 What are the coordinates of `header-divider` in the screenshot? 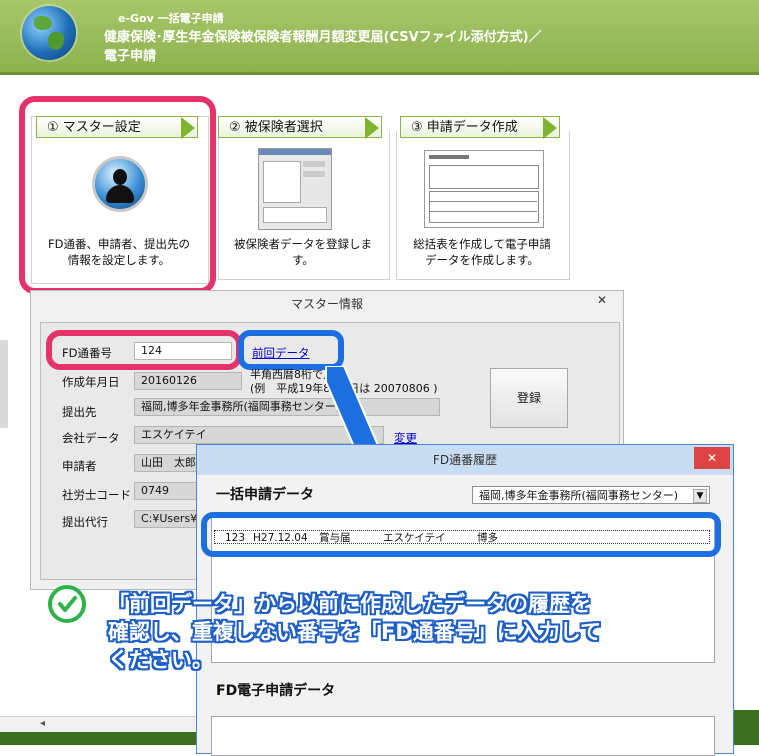 It's located at (379, 73).